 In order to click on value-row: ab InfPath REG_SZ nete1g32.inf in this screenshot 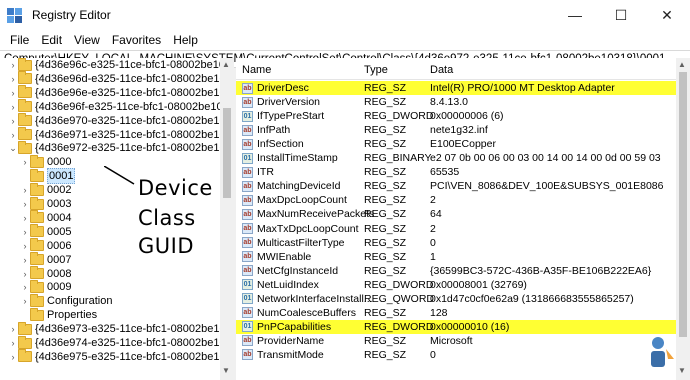, I will do `click(456, 130)`.